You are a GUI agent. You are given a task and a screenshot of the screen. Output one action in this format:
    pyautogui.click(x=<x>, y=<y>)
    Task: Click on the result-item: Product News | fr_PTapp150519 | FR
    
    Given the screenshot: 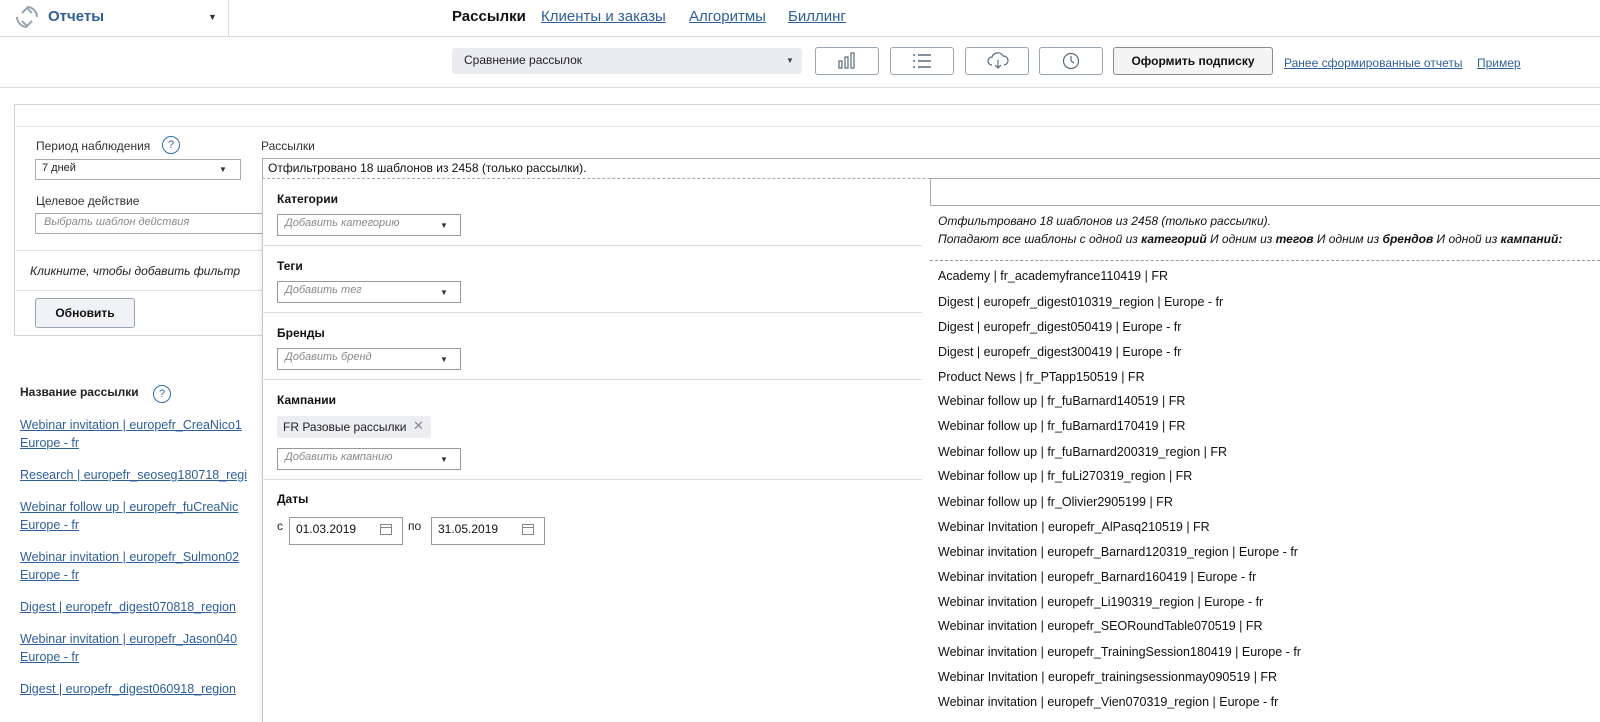 What is the action you would take?
    pyautogui.click(x=1041, y=377)
    